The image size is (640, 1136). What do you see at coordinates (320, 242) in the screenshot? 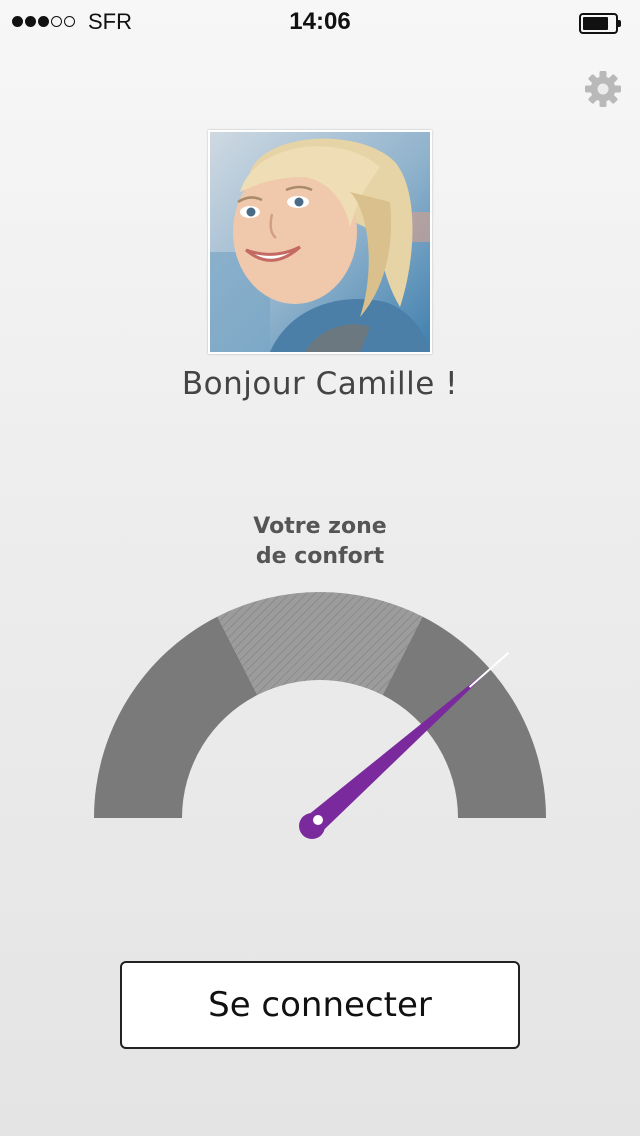
I see `profile-photo` at bounding box center [320, 242].